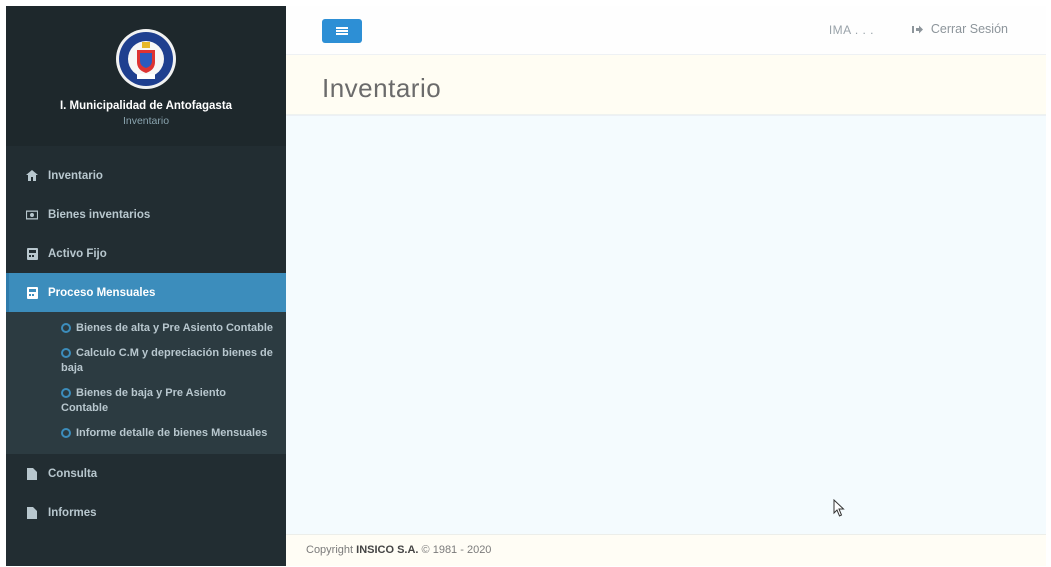  I want to click on sidebar-item-label: Inventario, so click(75, 175).